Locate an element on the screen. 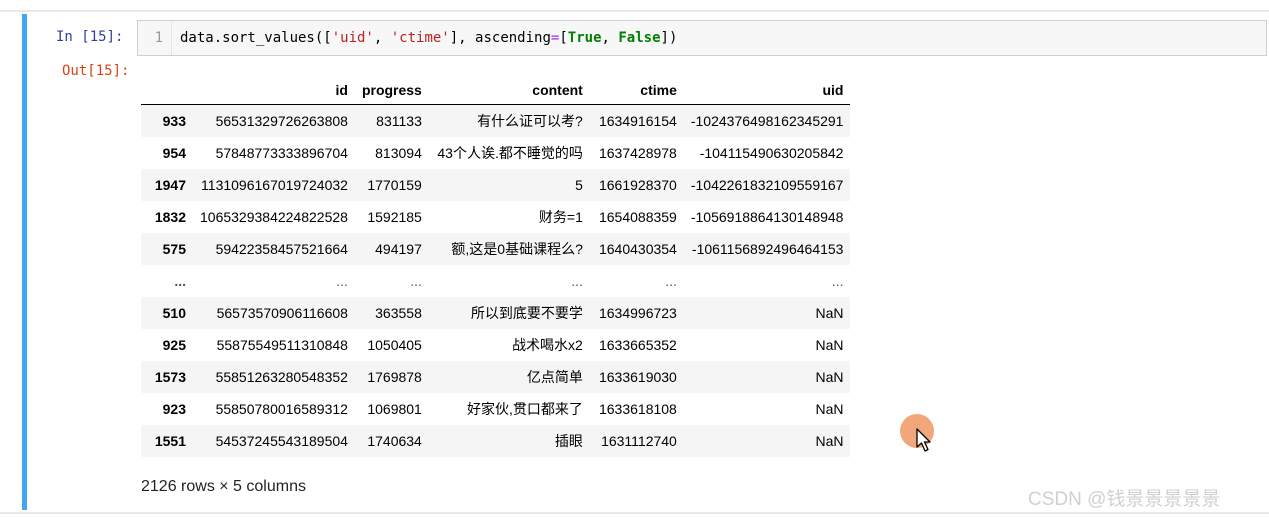 The width and height of the screenshot is (1269, 517). cell-uid: -1024376498162345291 is located at coordinates (767, 121).